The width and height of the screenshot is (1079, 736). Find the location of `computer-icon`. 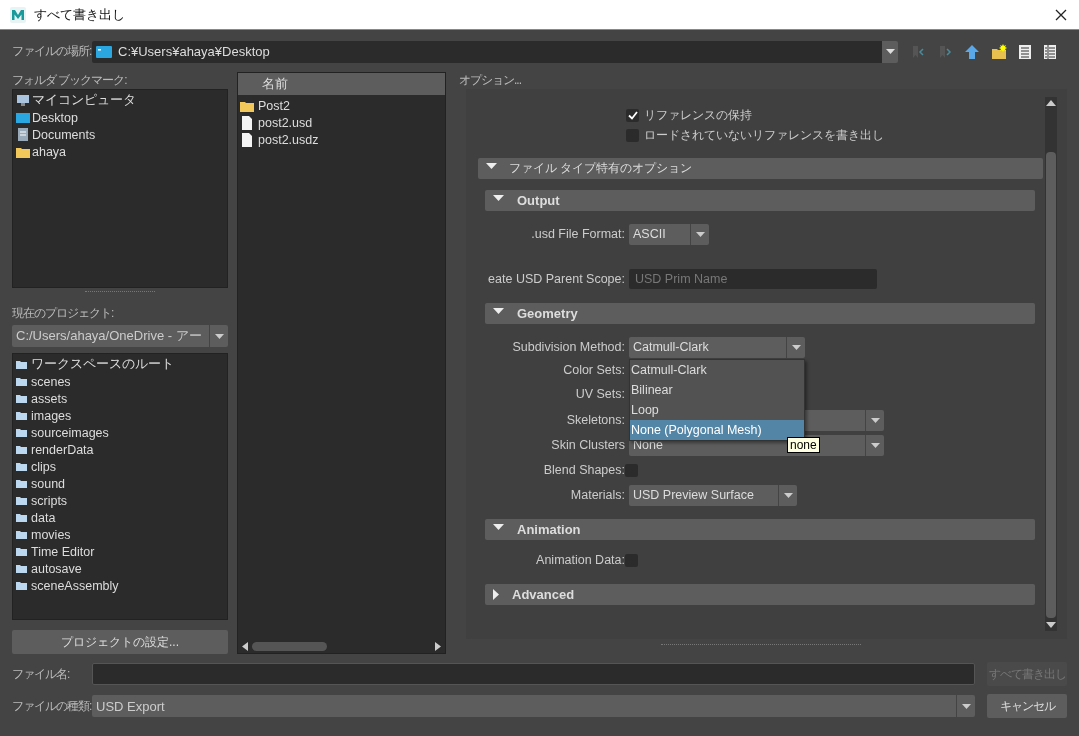

computer-icon is located at coordinates (23, 100).